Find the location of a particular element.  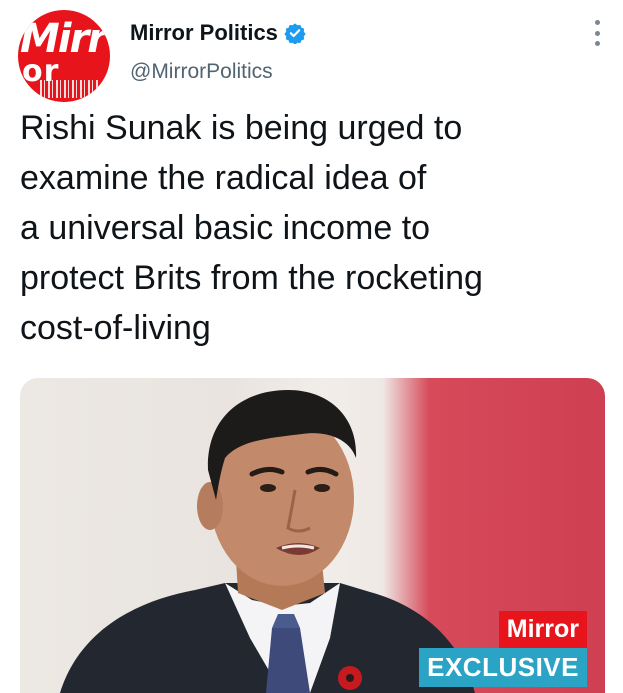

display-name: Mirror Politics is located at coordinates (204, 33).